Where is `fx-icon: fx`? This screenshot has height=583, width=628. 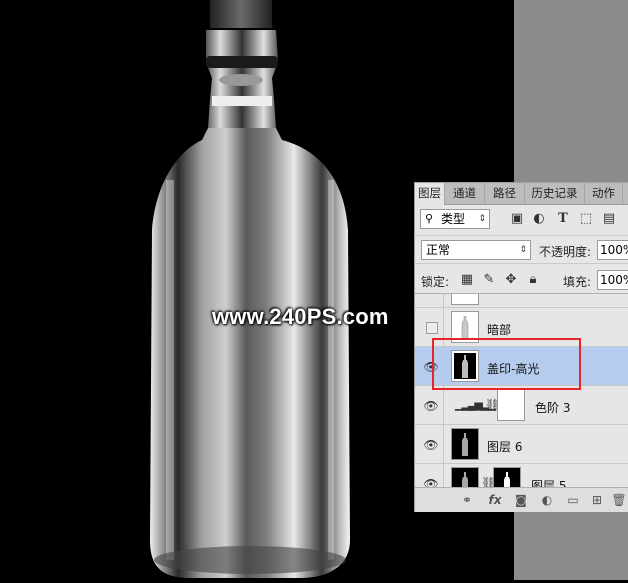
fx-icon: fx is located at coordinates (495, 500).